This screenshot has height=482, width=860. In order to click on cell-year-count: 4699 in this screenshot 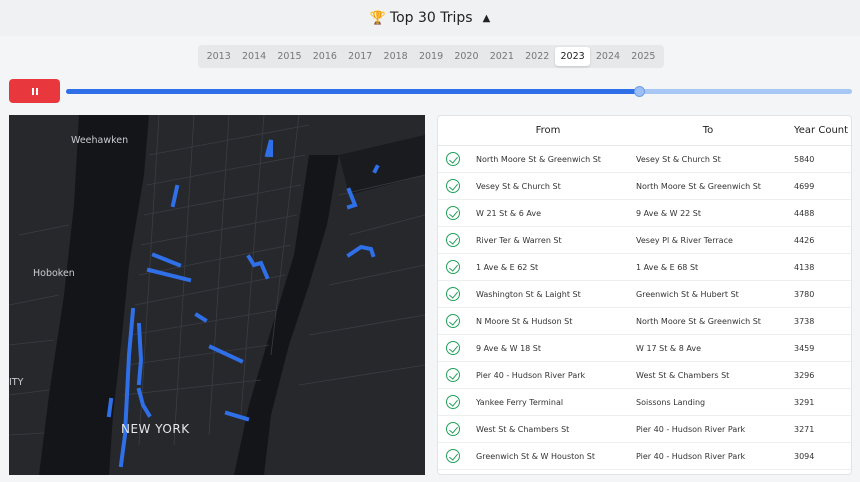, I will do `click(804, 186)`.